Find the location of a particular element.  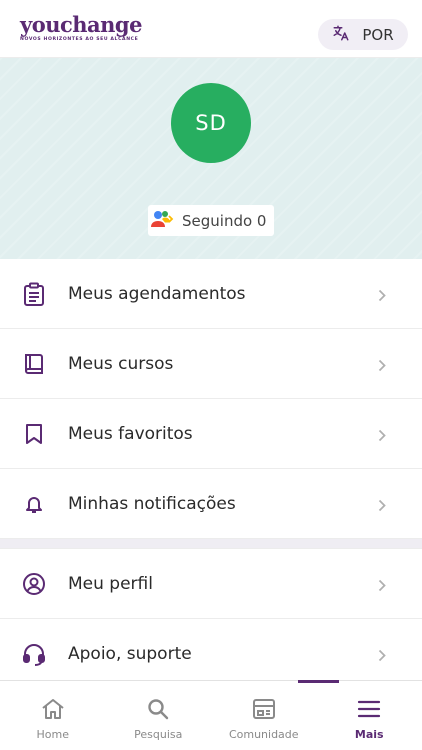

avatar: SD is located at coordinates (211, 123).